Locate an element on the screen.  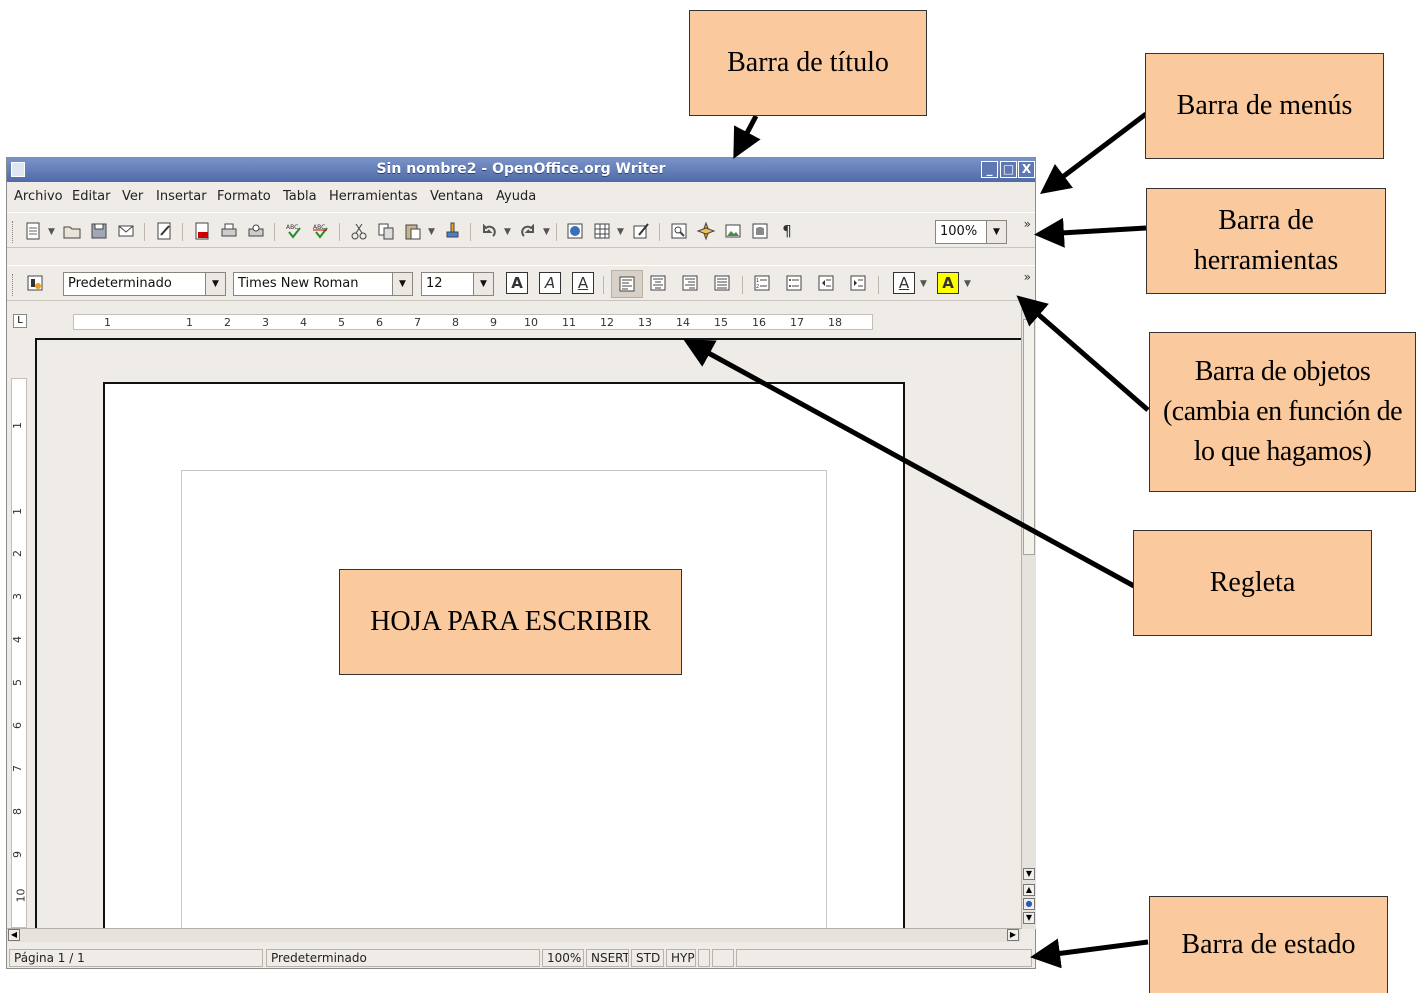
status-zoom: 100% is located at coordinates (563, 958).